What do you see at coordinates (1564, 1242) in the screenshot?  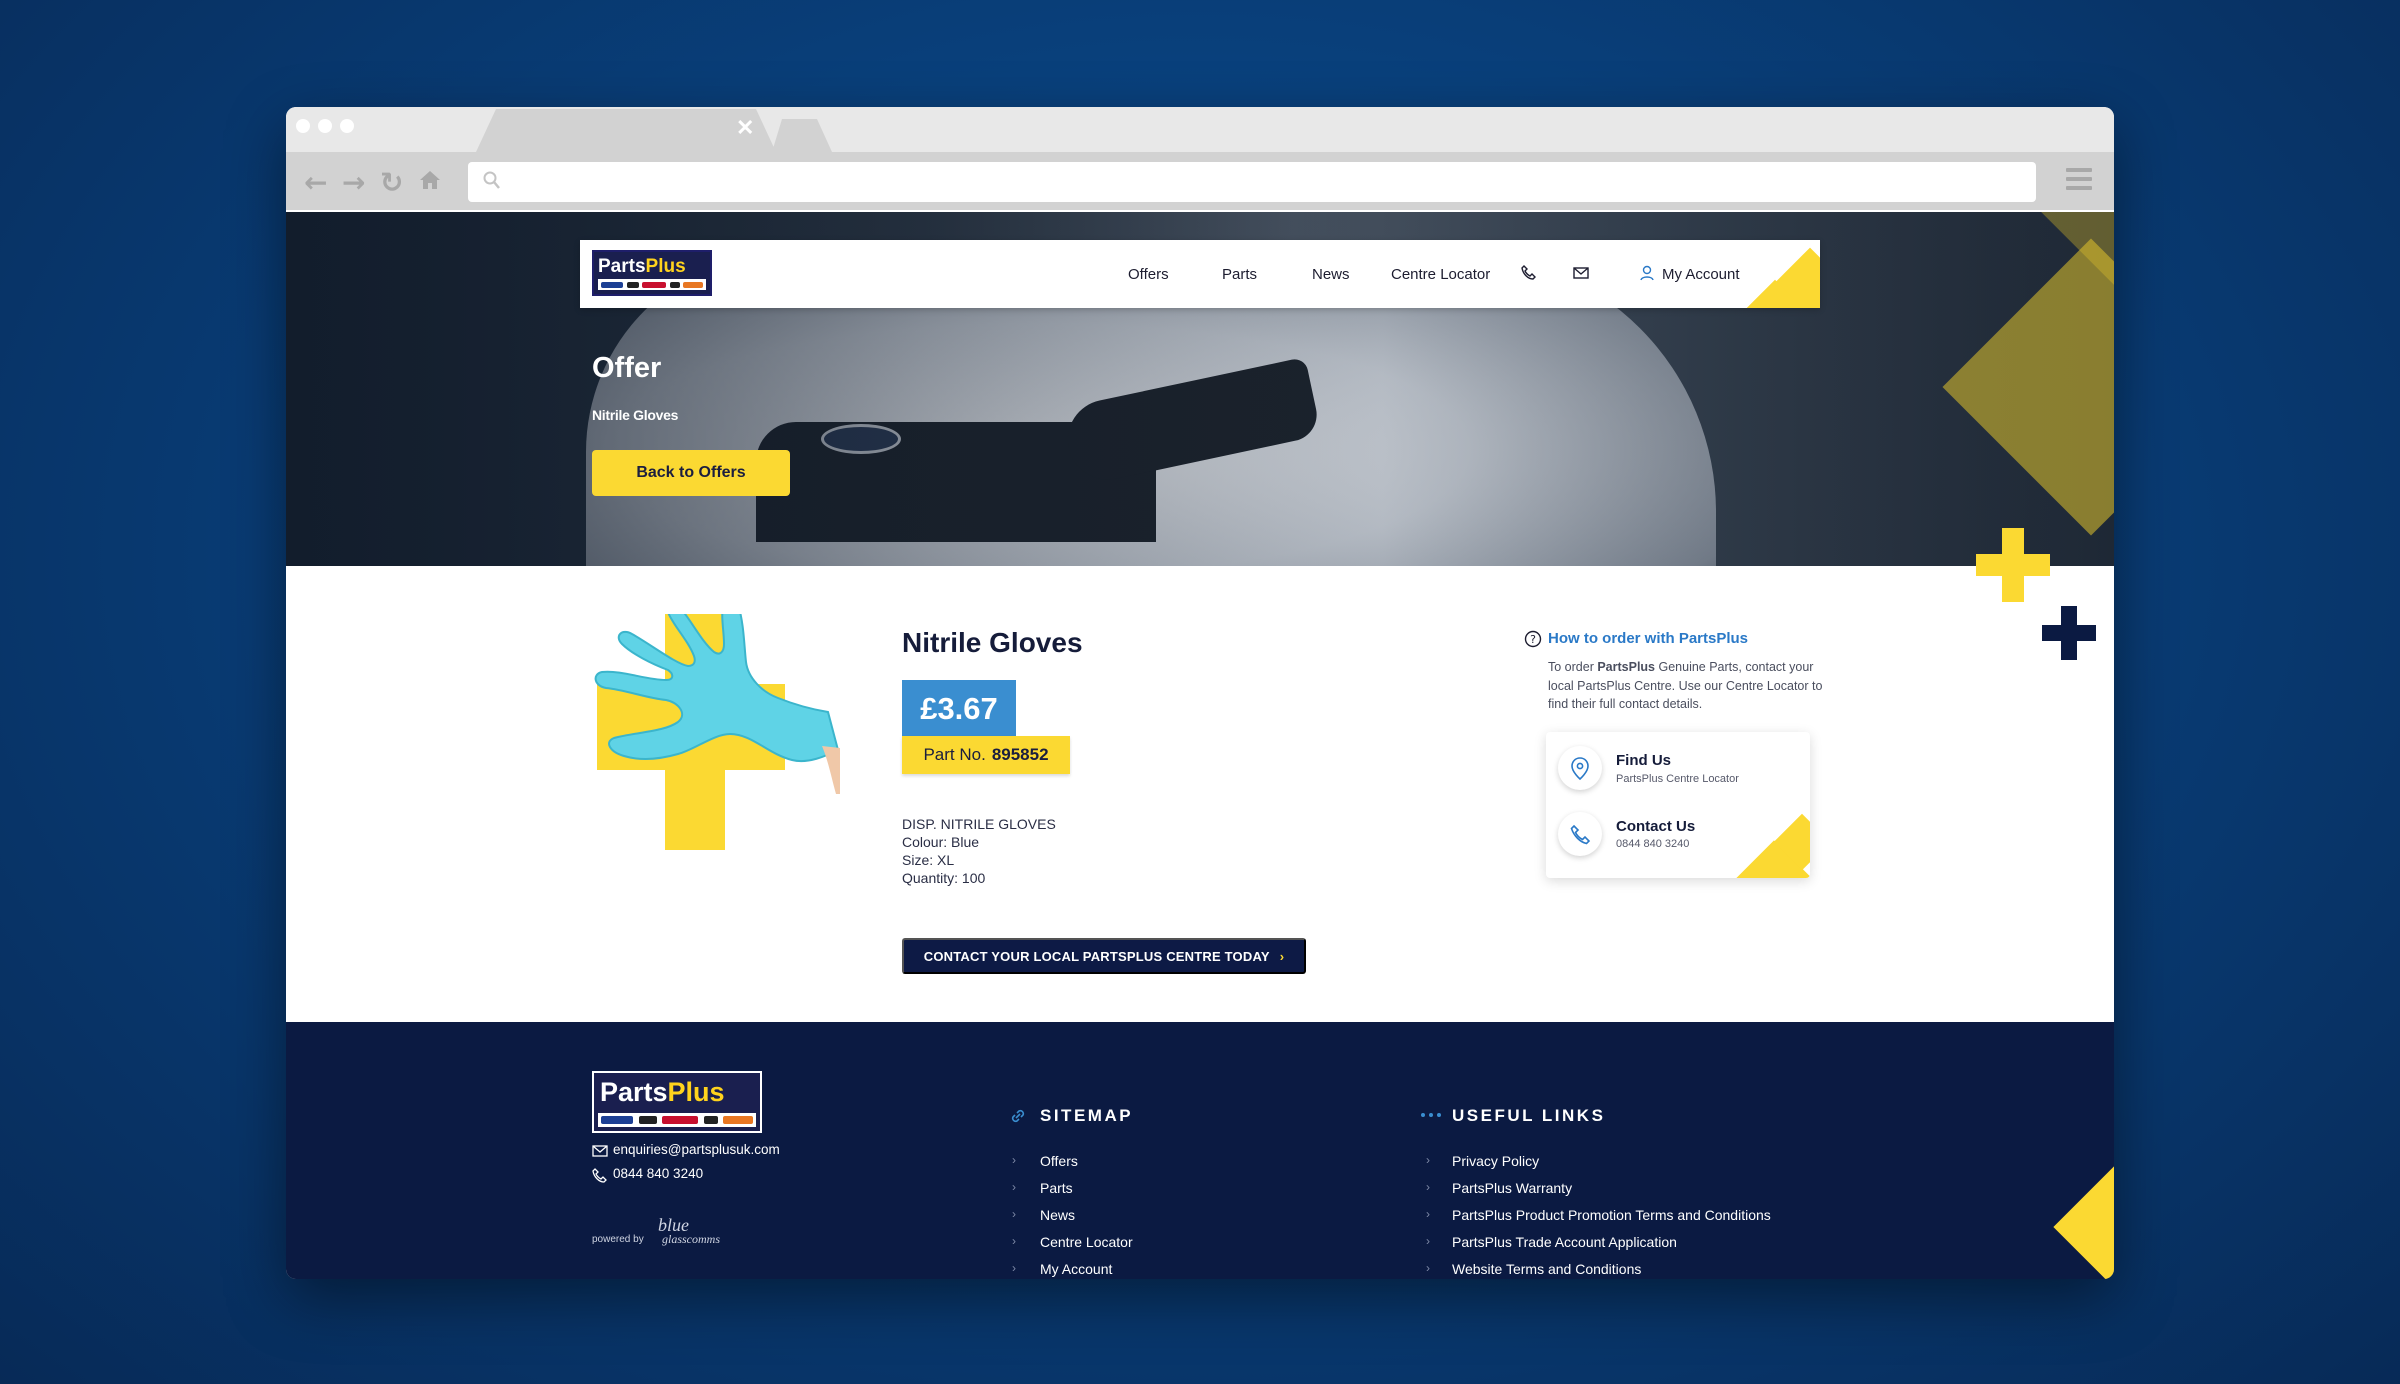 I see `useful-link-trade-account: PartsPlus Trade Account Application` at bounding box center [1564, 1242].